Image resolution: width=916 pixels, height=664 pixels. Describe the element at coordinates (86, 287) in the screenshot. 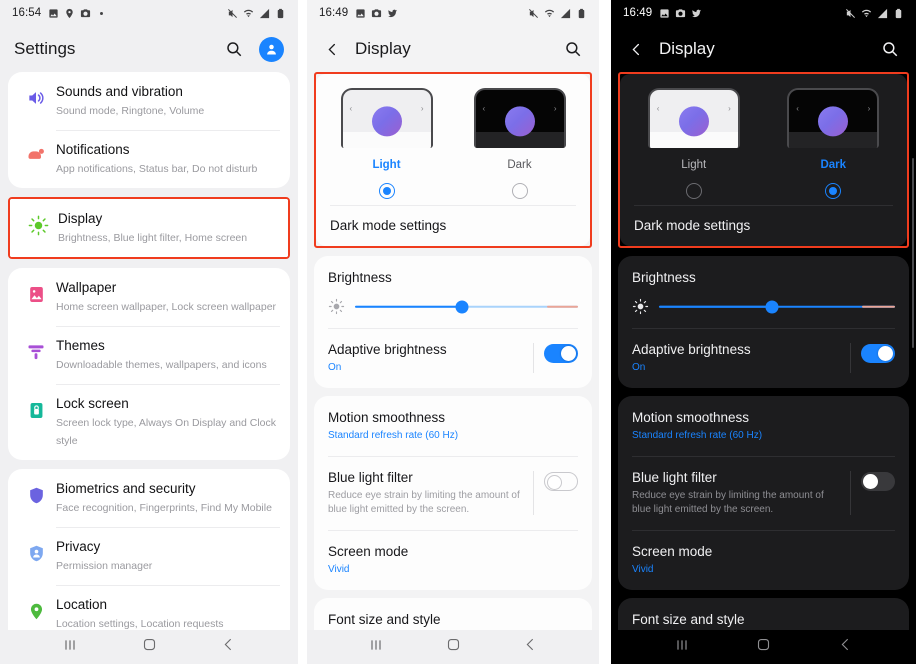

I see `item-title: Wallpaper` at that location.